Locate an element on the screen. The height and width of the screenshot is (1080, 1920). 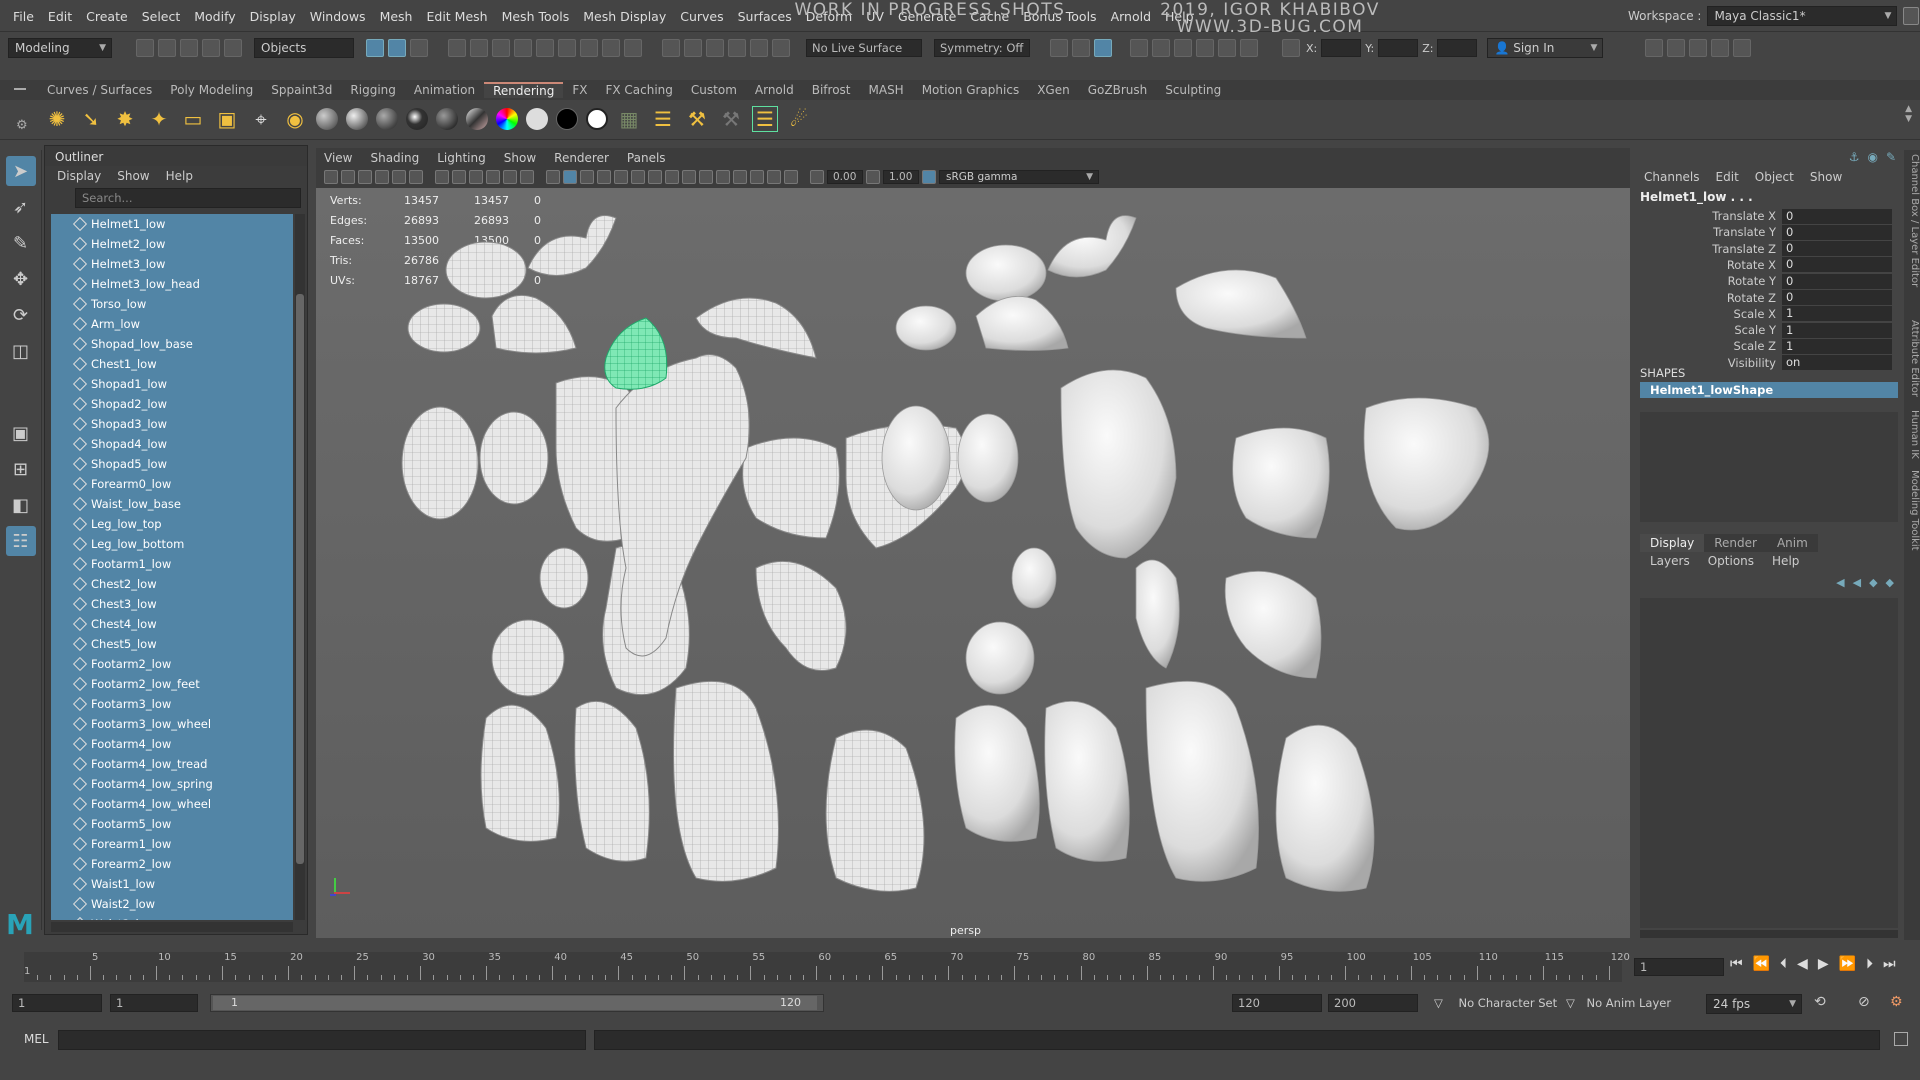
shelf-scroll-icon: ▲ ▼ is located at coordinates (1908, 114).